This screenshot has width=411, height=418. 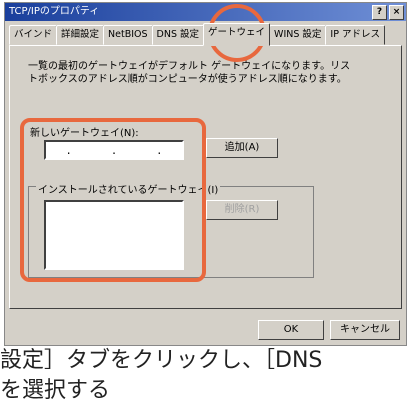 I want to click on tab-gateway: ゲートウェイ, so click(x=237, y=34).